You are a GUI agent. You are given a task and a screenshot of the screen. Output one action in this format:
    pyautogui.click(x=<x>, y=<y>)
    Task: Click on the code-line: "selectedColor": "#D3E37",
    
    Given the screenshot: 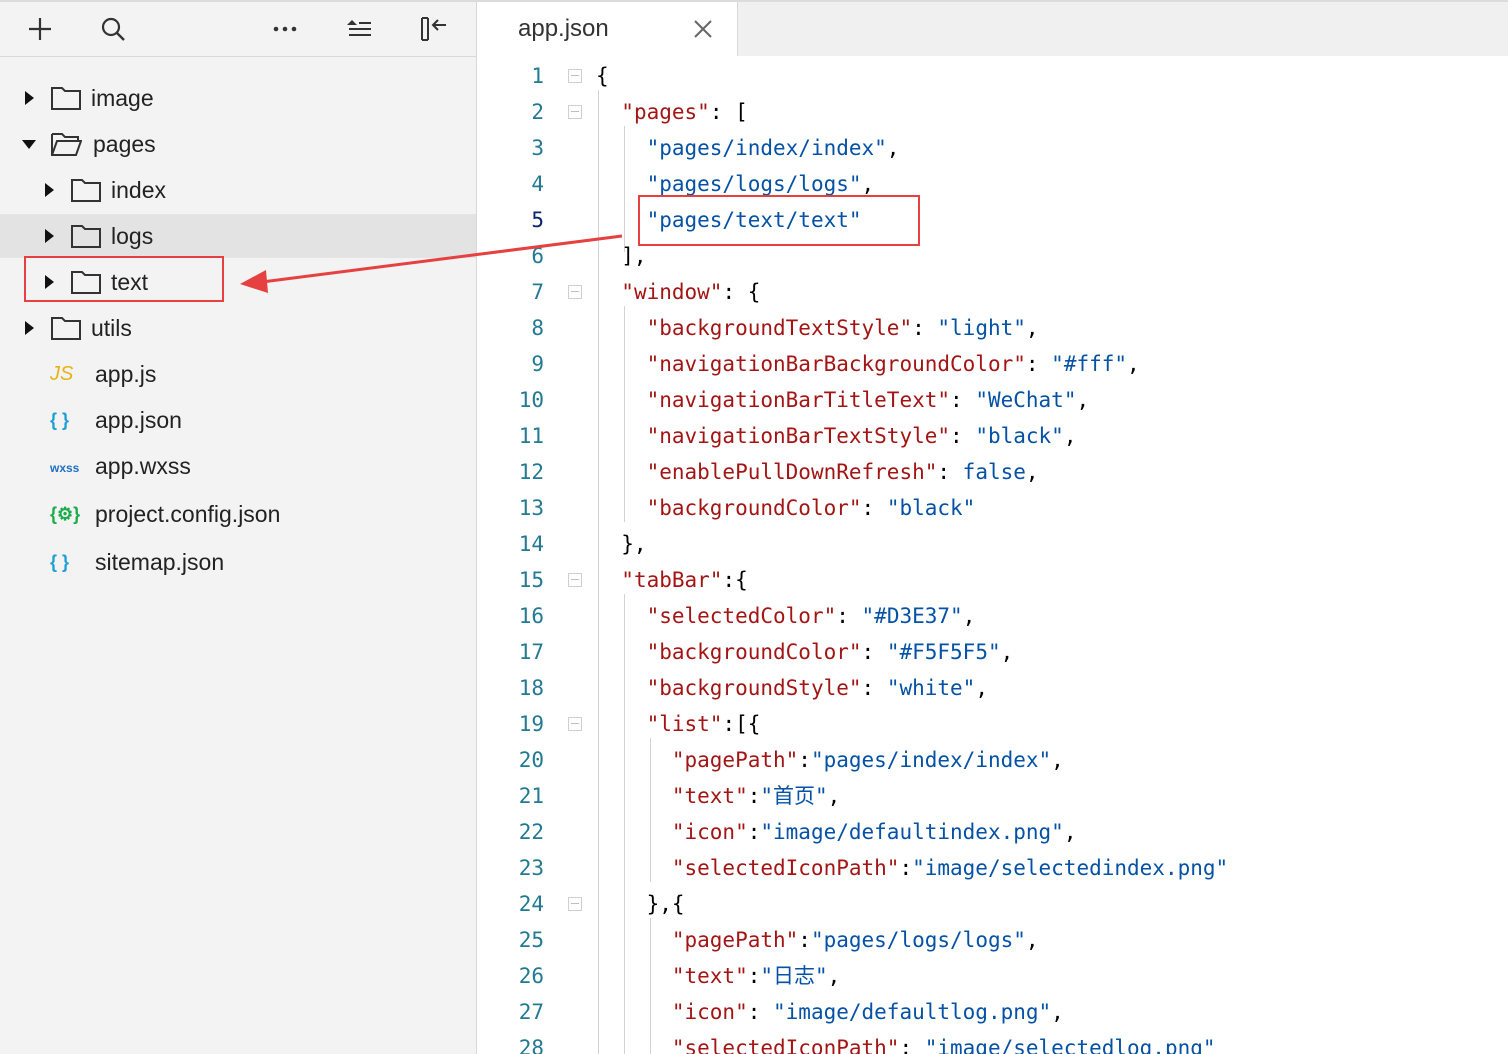 What is the action you would take?
    pyautogui.click(x=811, y=616)
    